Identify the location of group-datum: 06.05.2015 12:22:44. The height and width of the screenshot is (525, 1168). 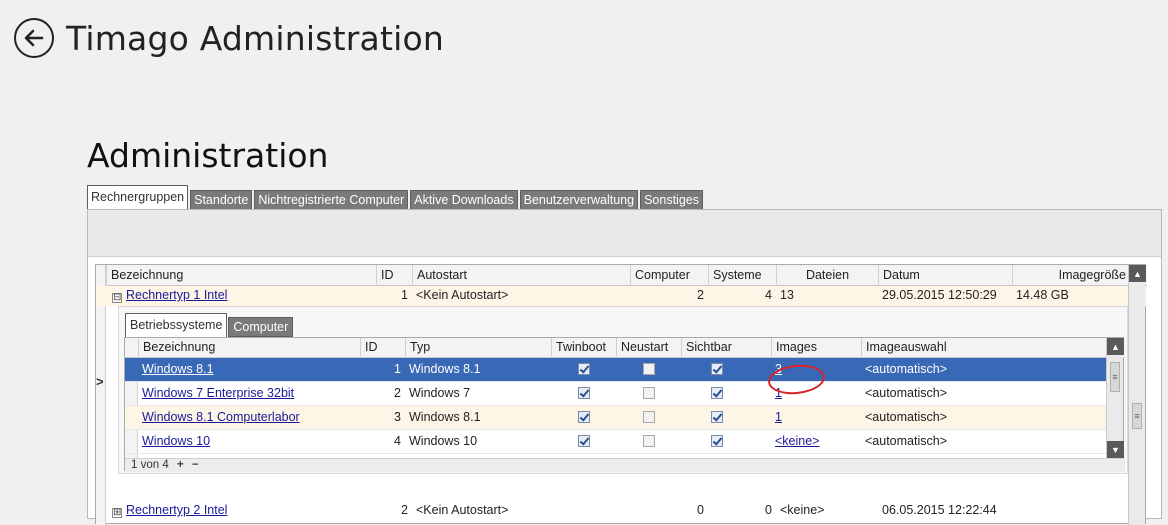
(939, 510).